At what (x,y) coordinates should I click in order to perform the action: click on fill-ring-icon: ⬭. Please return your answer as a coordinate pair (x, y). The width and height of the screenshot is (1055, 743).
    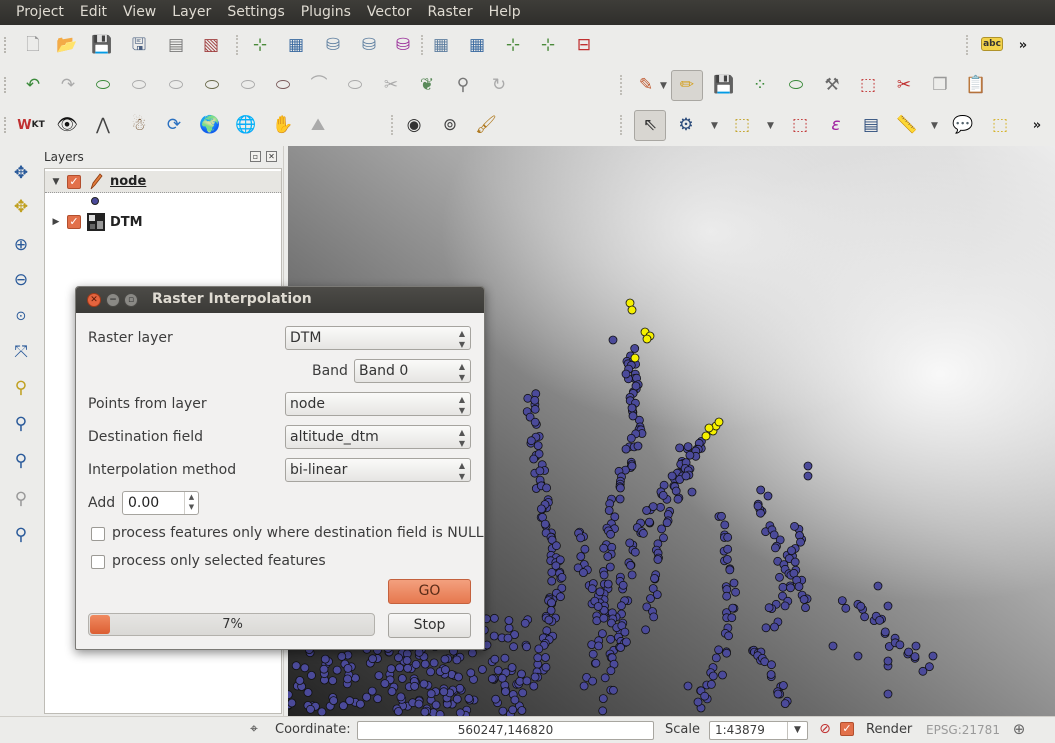
    Looking at the image, I should click on (176, 85).